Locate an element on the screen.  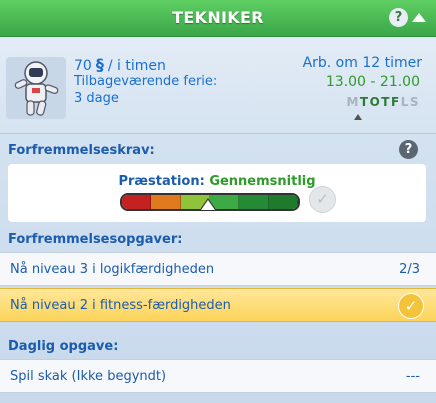
help-icon: ? is located at coordinates (398, 17).